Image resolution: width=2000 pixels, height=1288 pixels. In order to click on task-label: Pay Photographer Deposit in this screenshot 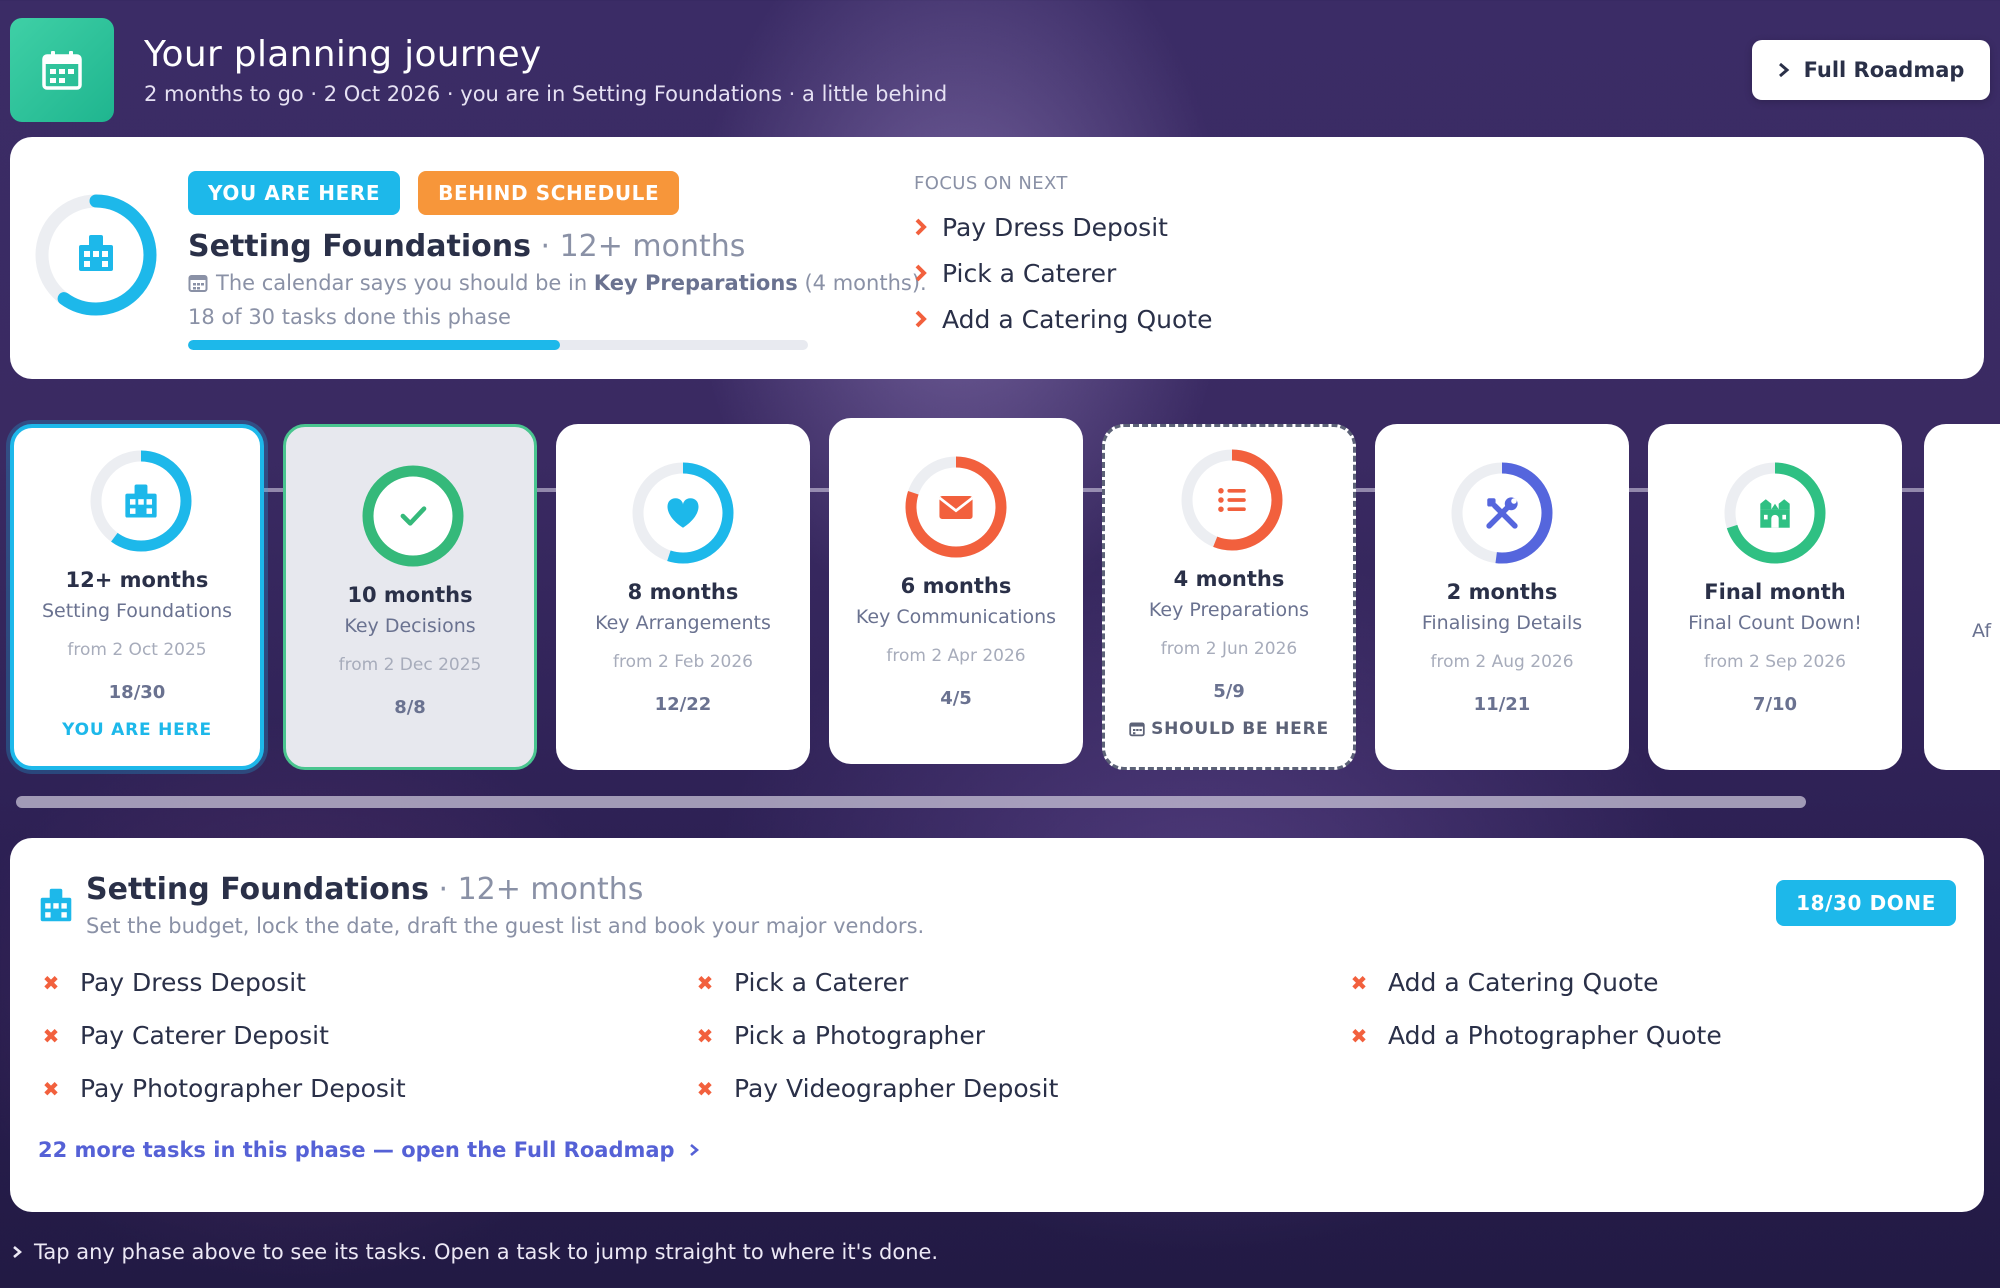, I will do `click(243, 1088)`.